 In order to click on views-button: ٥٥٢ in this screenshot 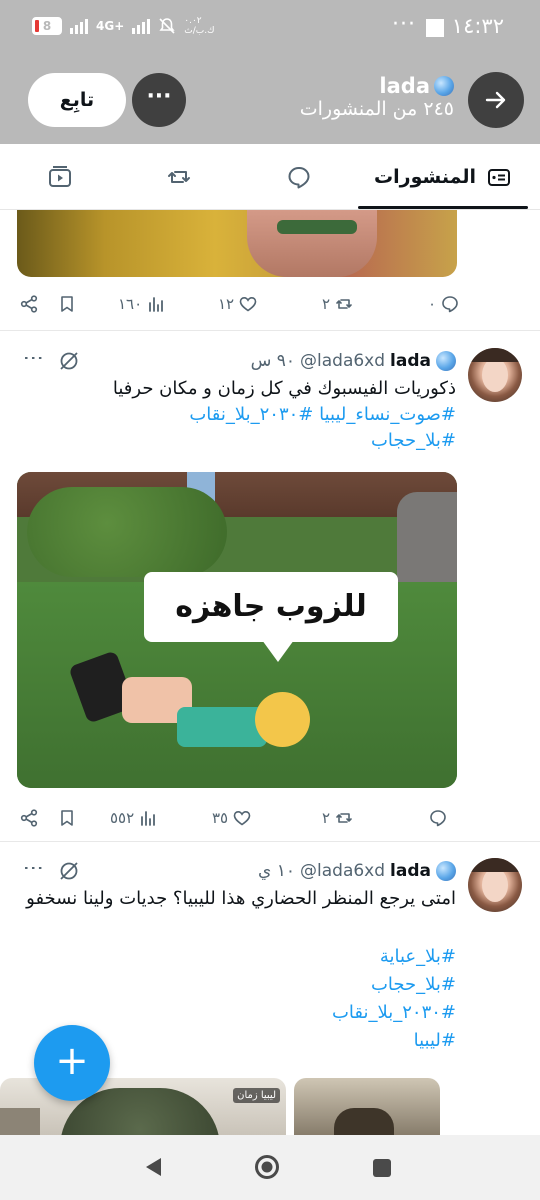, I will do `click(134, 818)`.